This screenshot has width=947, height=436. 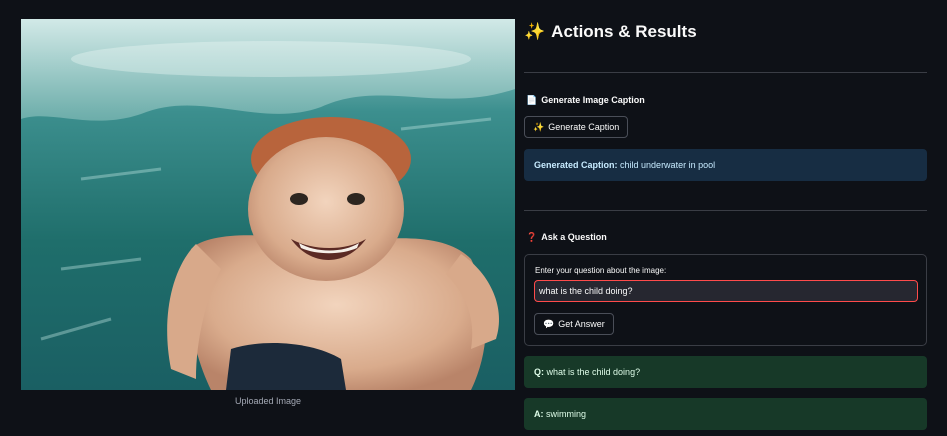 What do you see at coordinates (566, 414) in the screenshot?
I see `answer-value: swimming` at bounding box center [566, 414].